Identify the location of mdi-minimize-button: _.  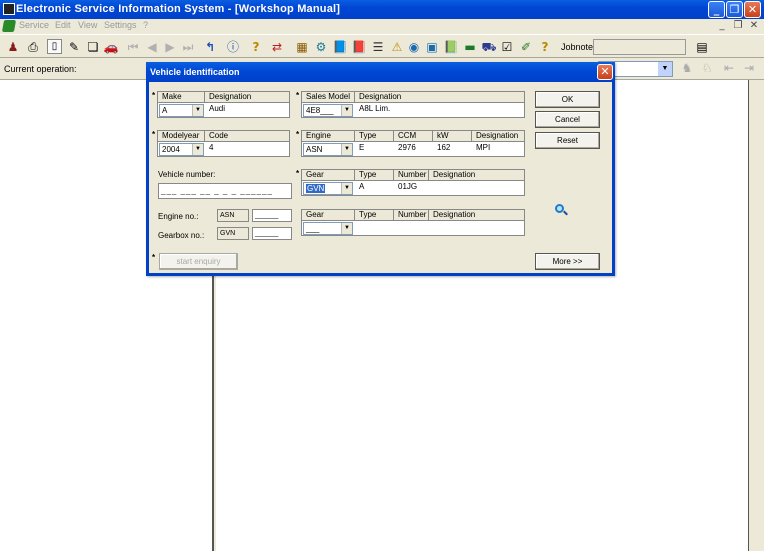
(722, 26).